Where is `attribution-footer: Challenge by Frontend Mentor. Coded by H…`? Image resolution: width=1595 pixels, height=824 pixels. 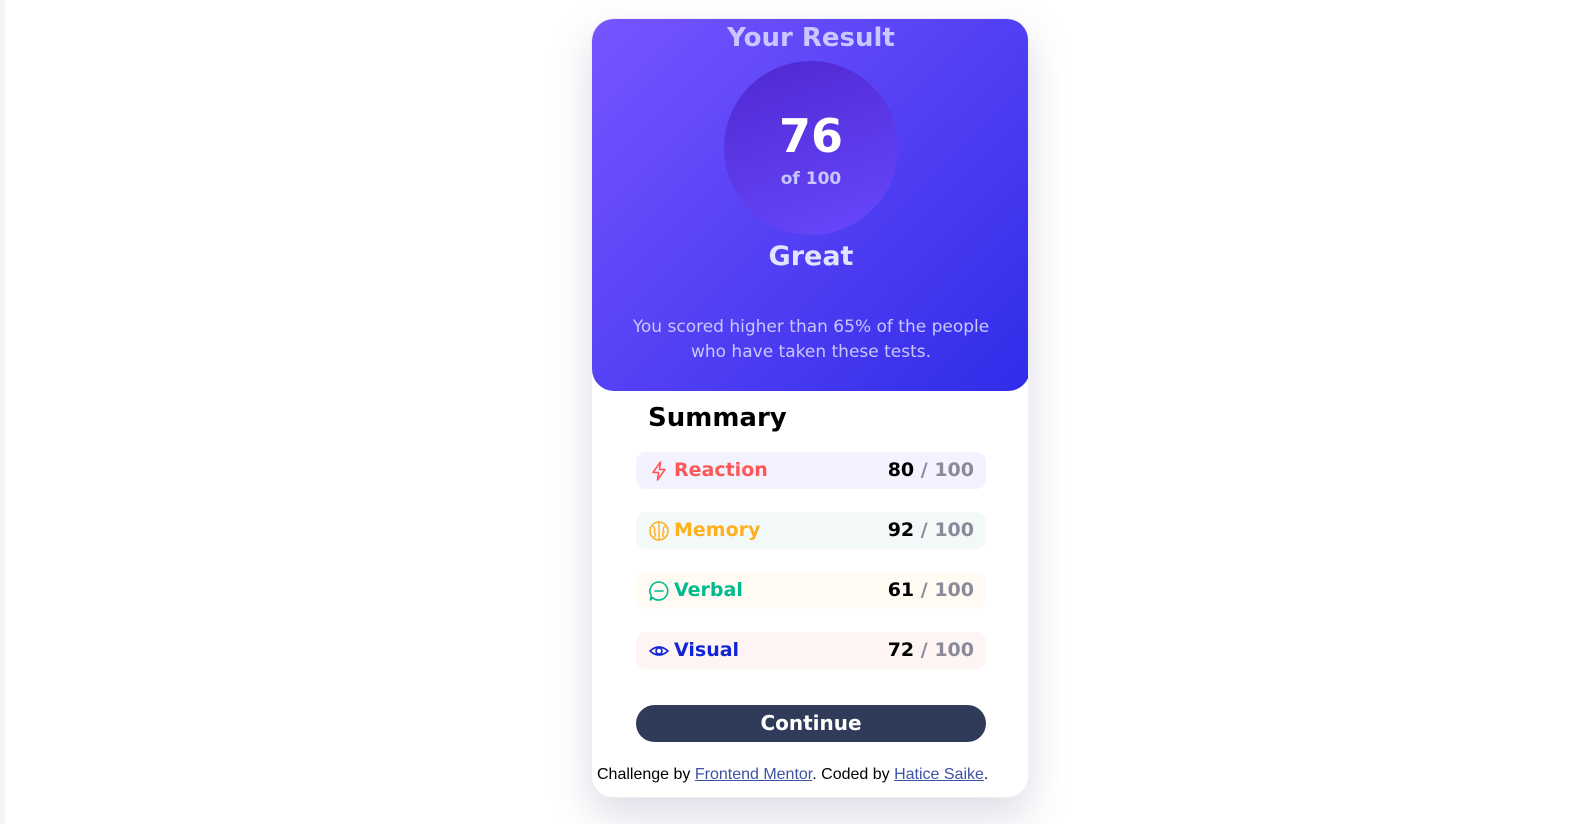 attribution-footer: Challenge by Frontend Mentor. Coded by H… is located at coordinates (810, 775).